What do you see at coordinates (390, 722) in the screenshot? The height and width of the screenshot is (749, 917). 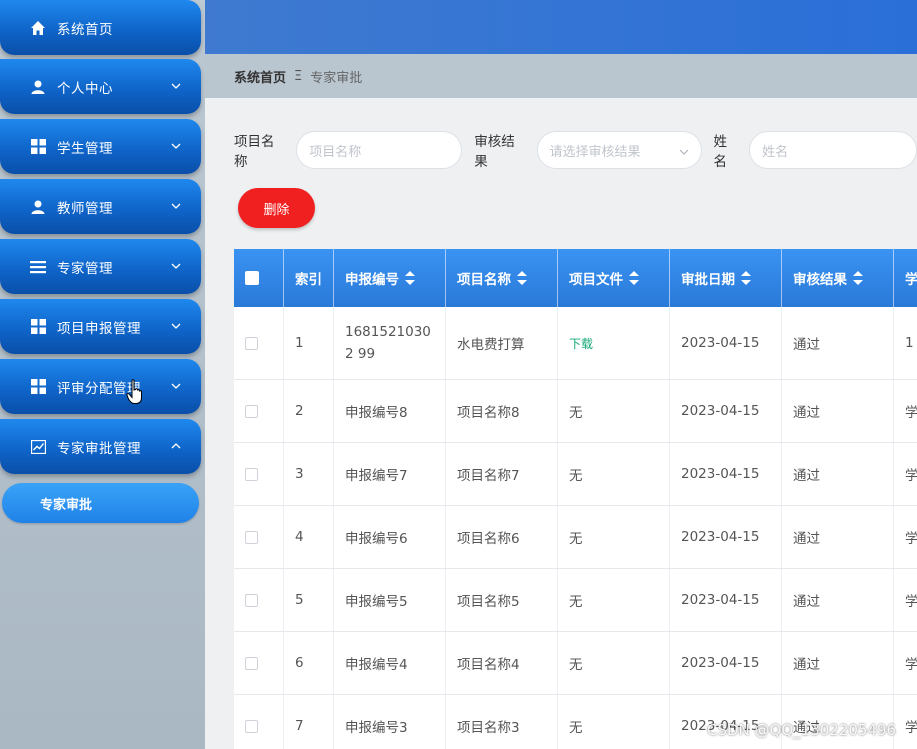 I see `cell-code: 申报编号3` at bounding box center [390, 722].